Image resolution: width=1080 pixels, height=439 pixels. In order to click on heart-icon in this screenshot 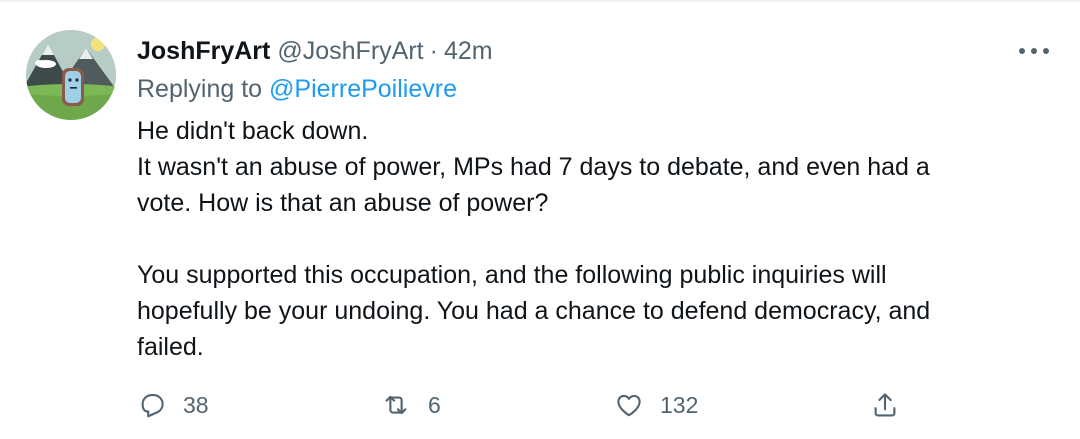, I will do `click(629, 405)`.